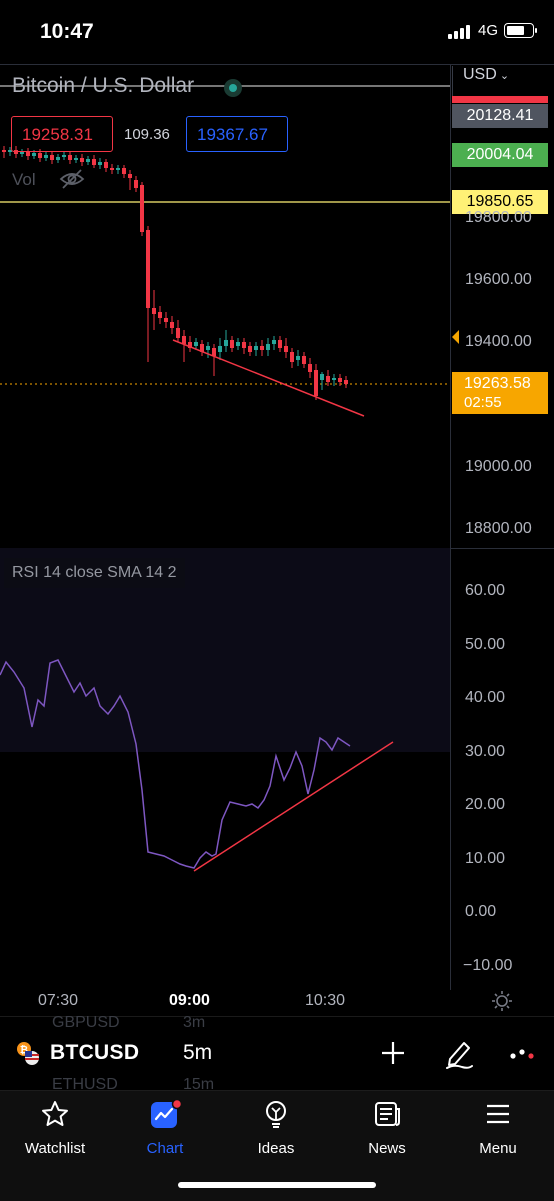 The width and height of the screenshot is (554, 1201). I want to click on drawing-tools-icon, so click(459, 1053).